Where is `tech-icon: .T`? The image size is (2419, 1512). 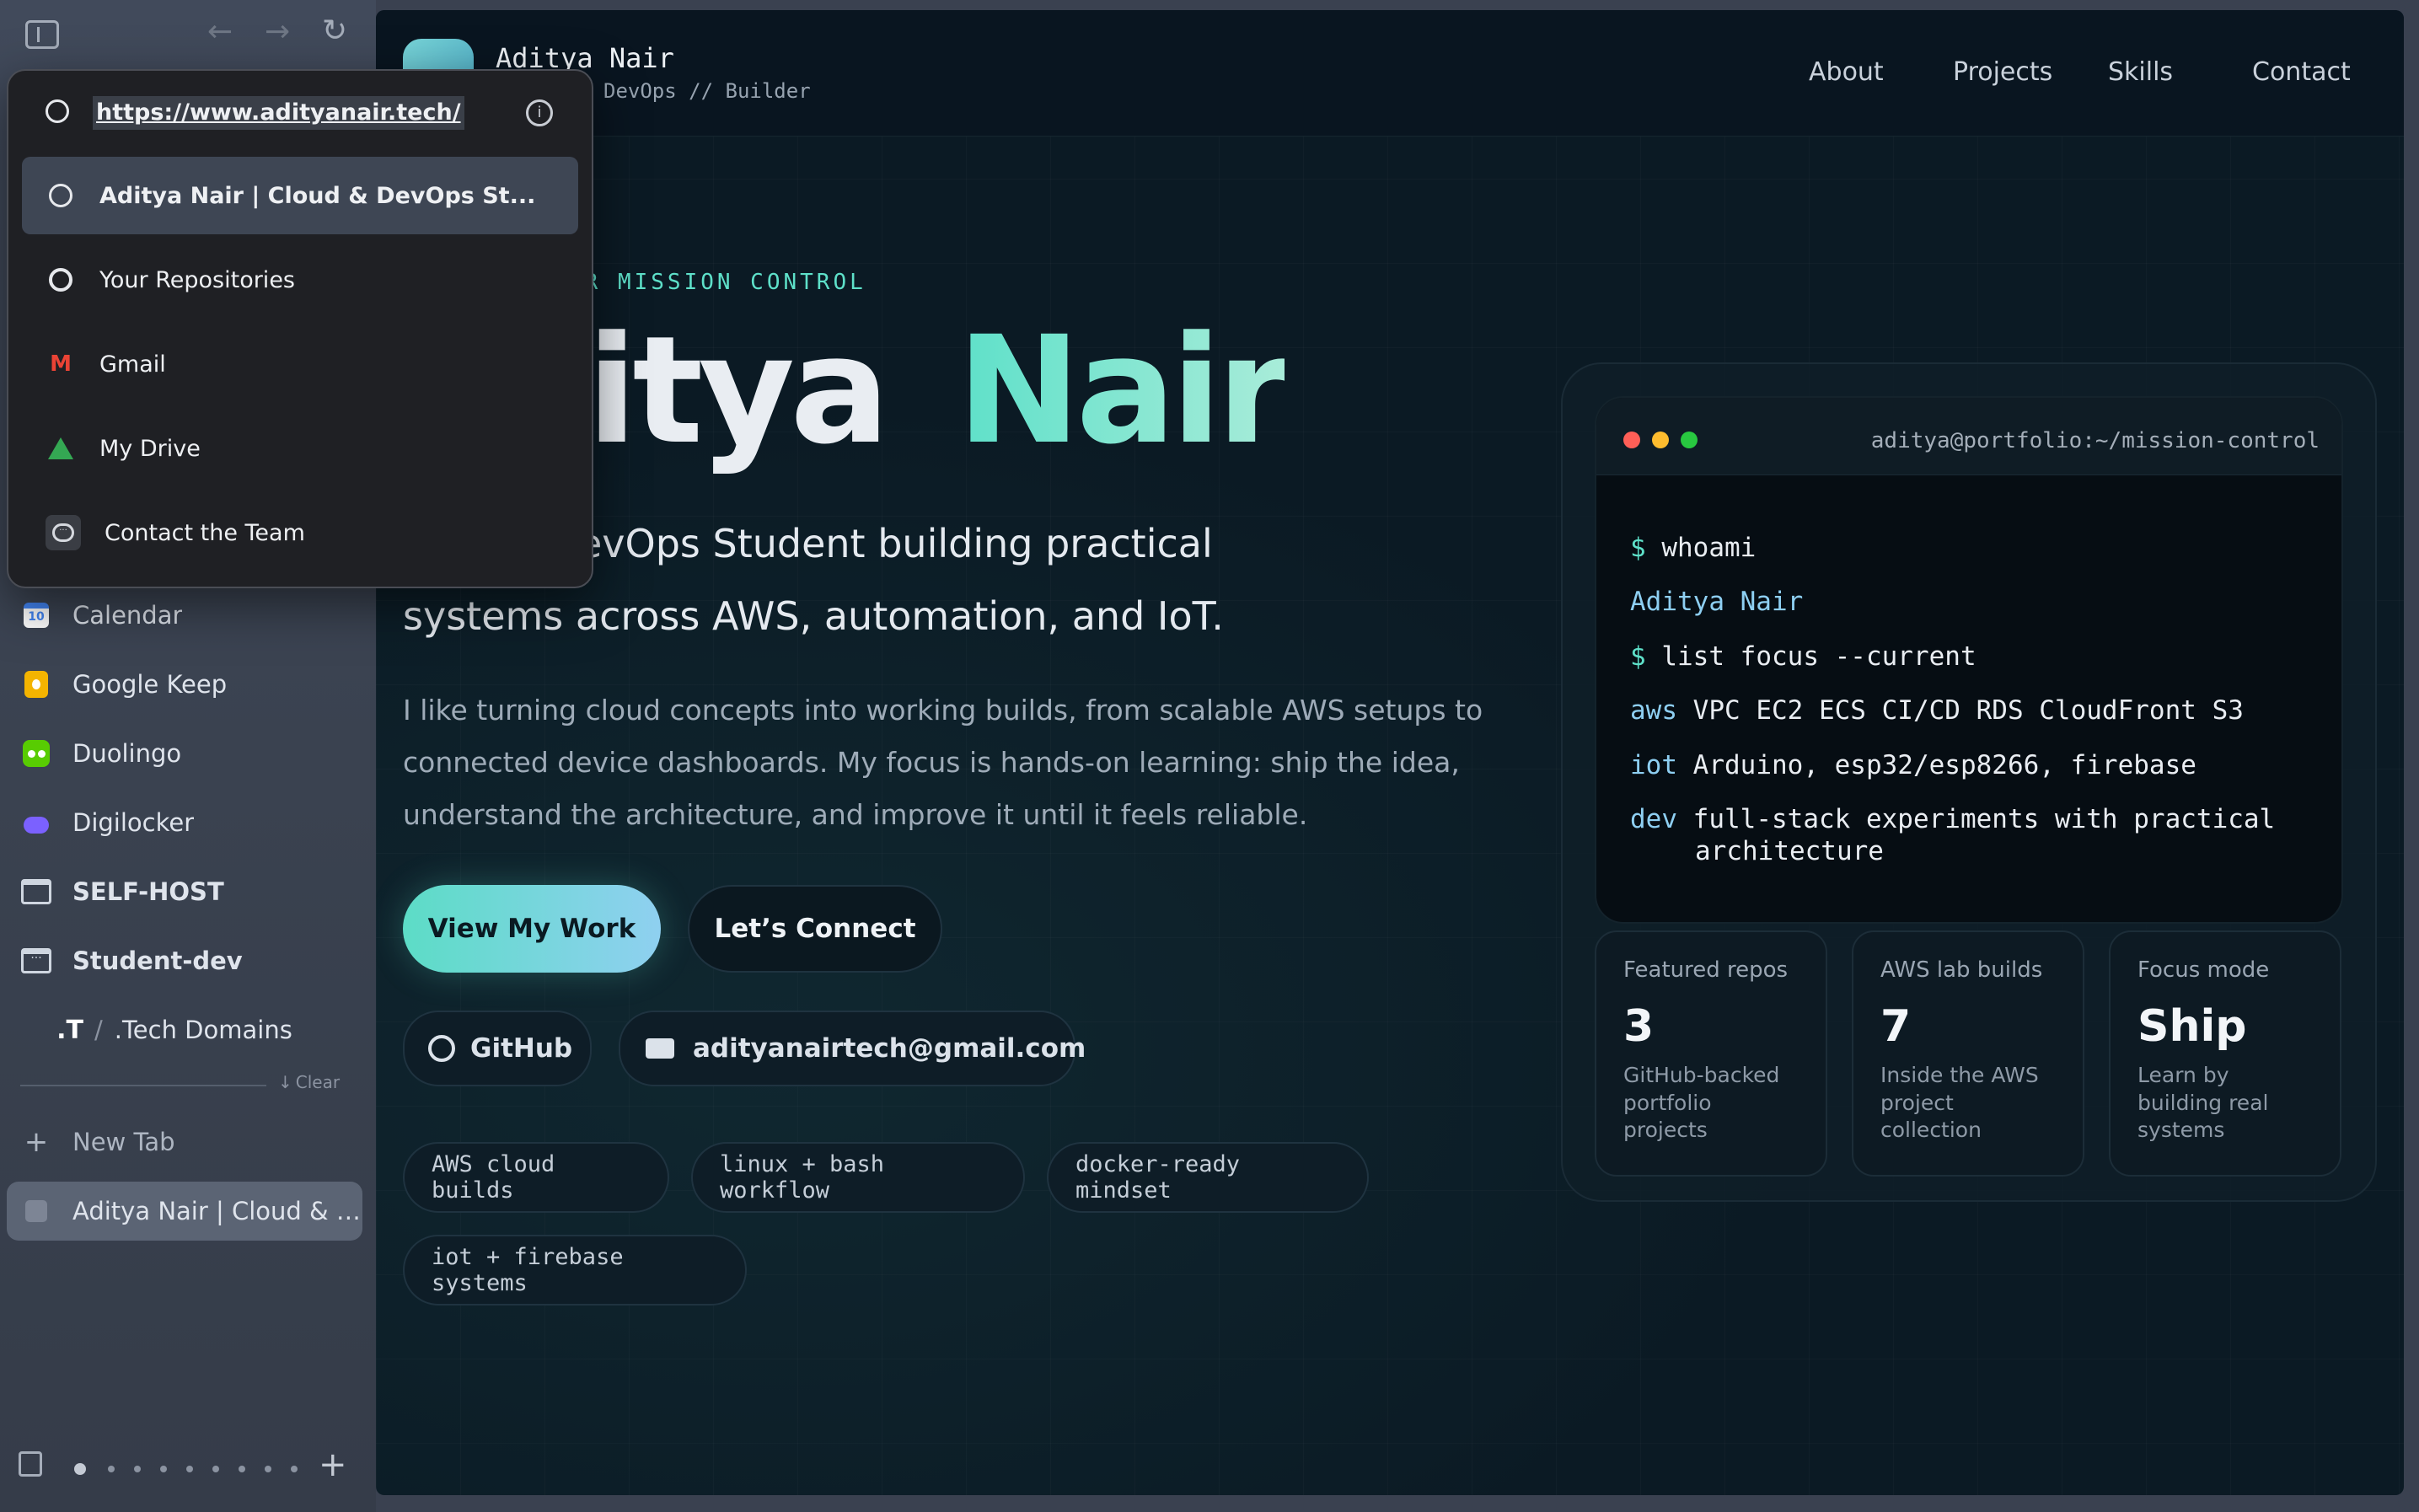
tech-icon: .T is located at coordinates (69, 1030).